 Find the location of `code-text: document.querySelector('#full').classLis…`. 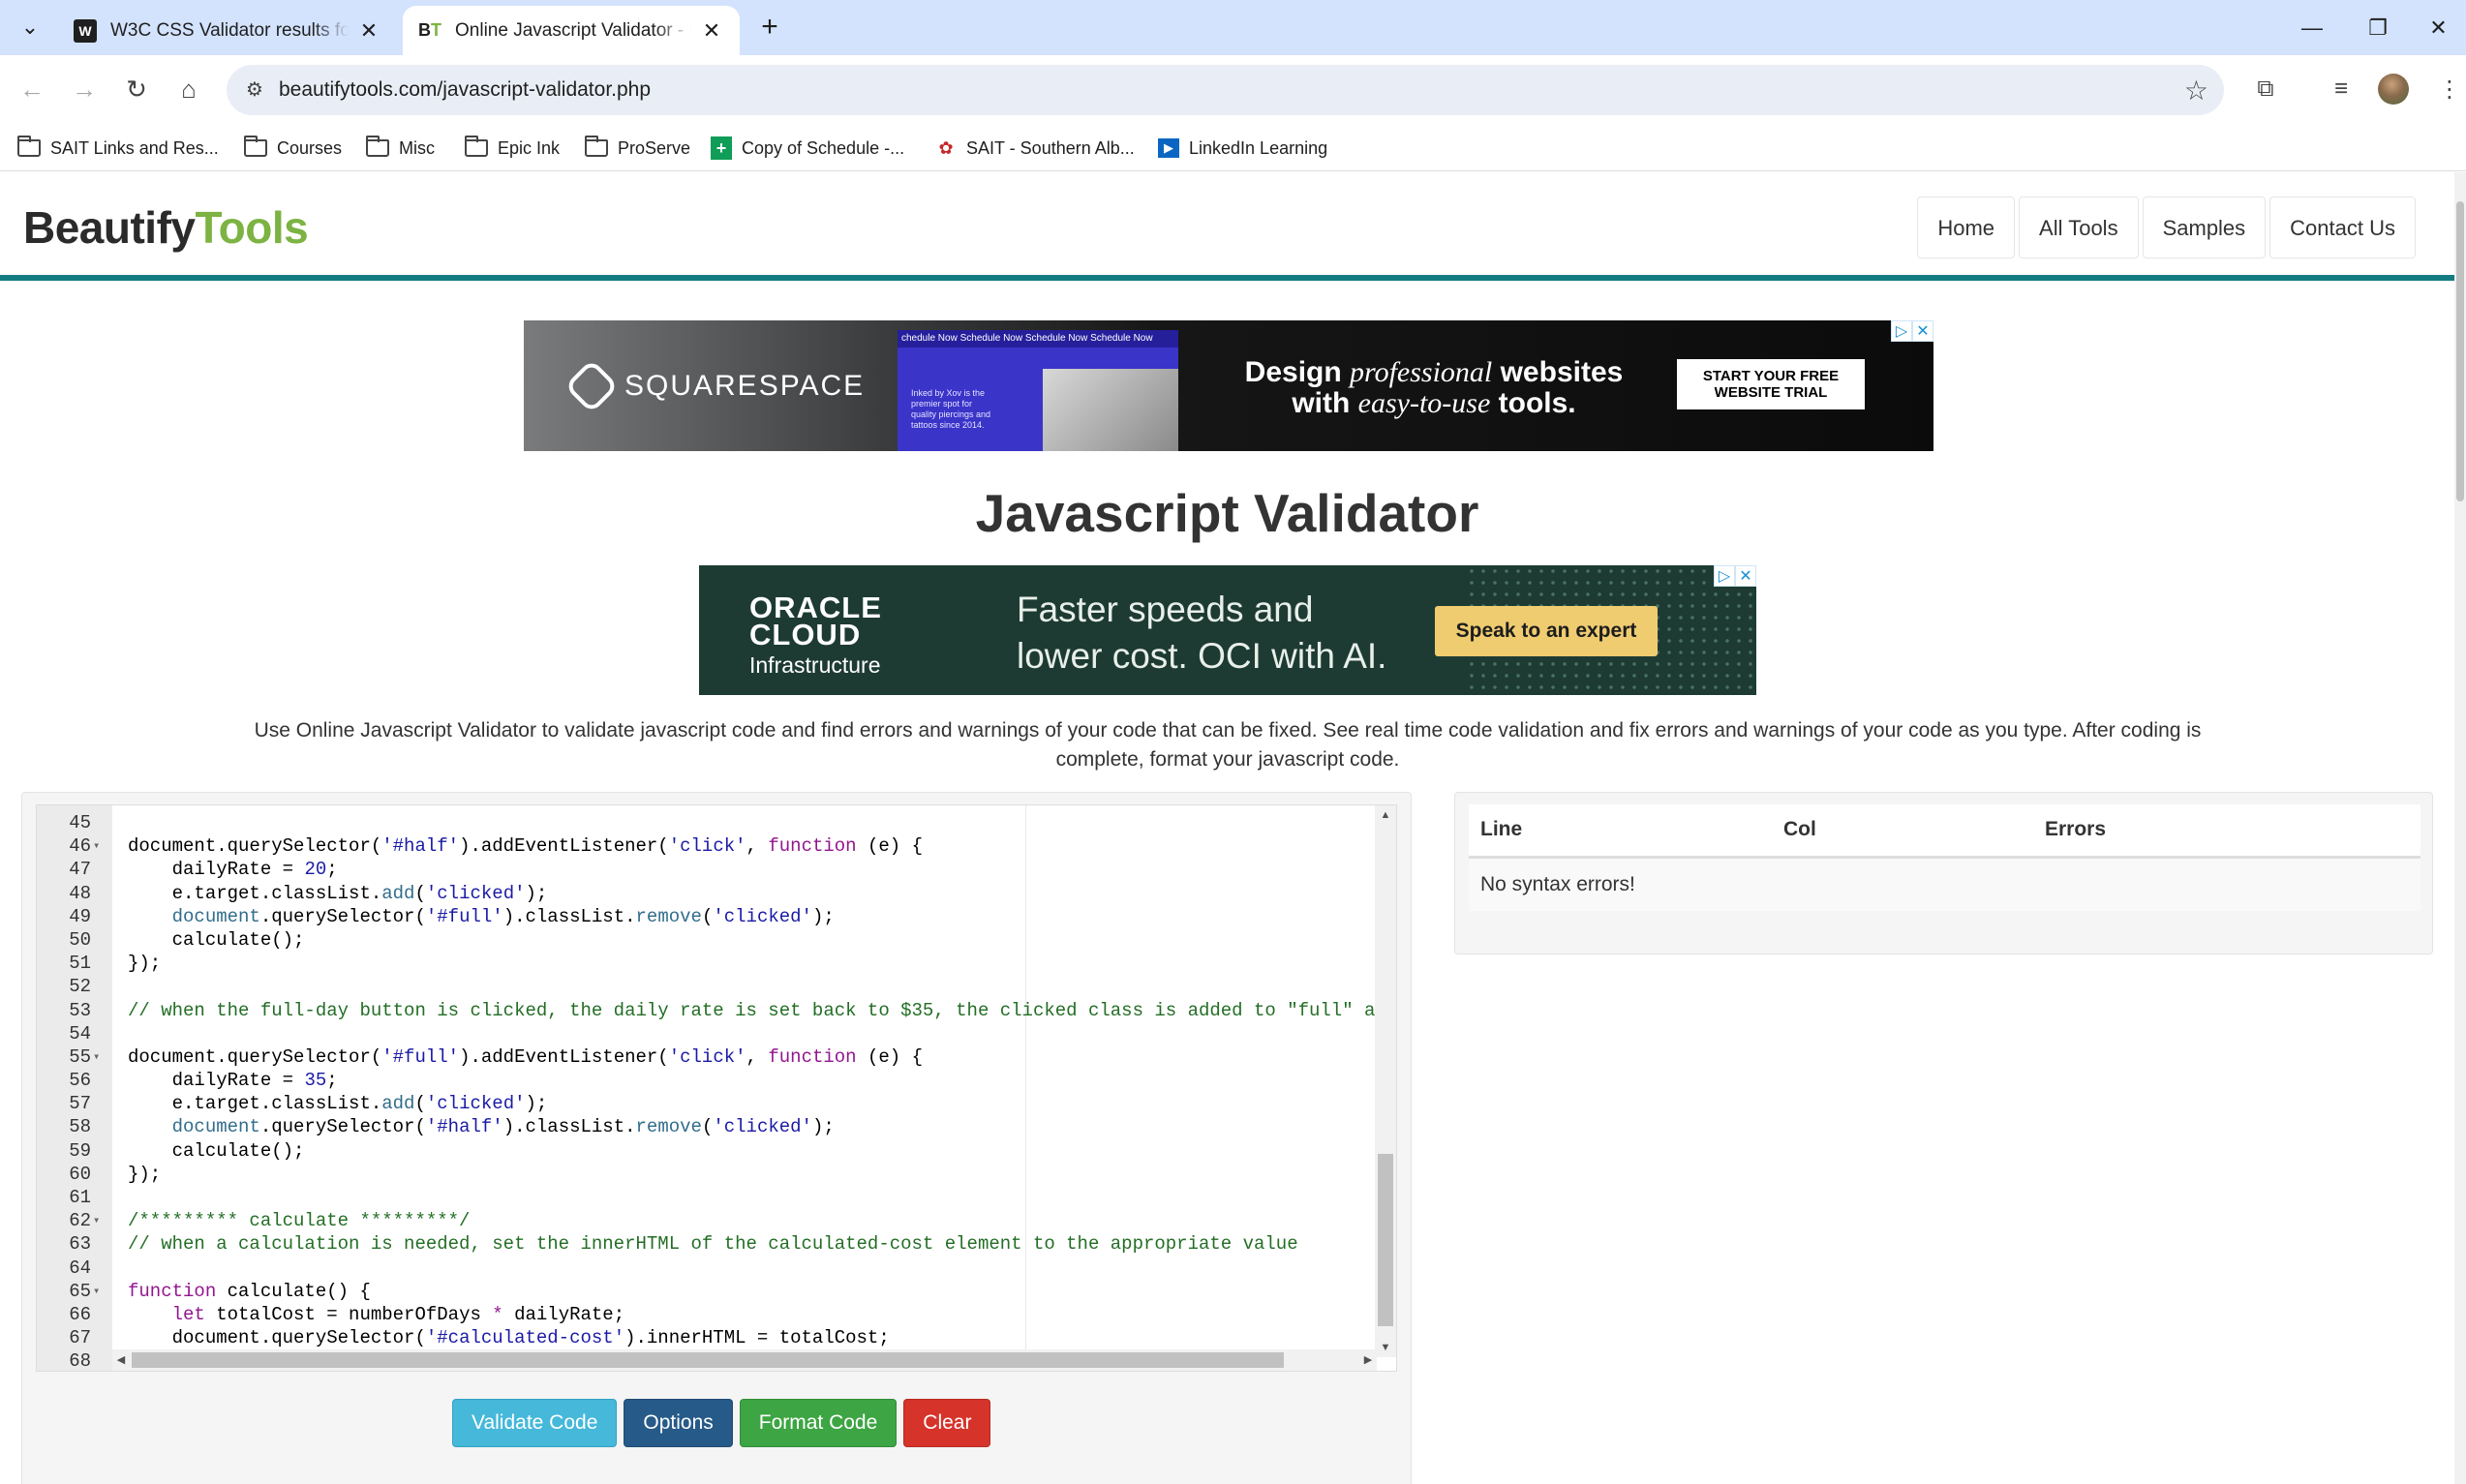

code-text: document.querySelector('#full').classLis… is located at coordinates (481, 916).